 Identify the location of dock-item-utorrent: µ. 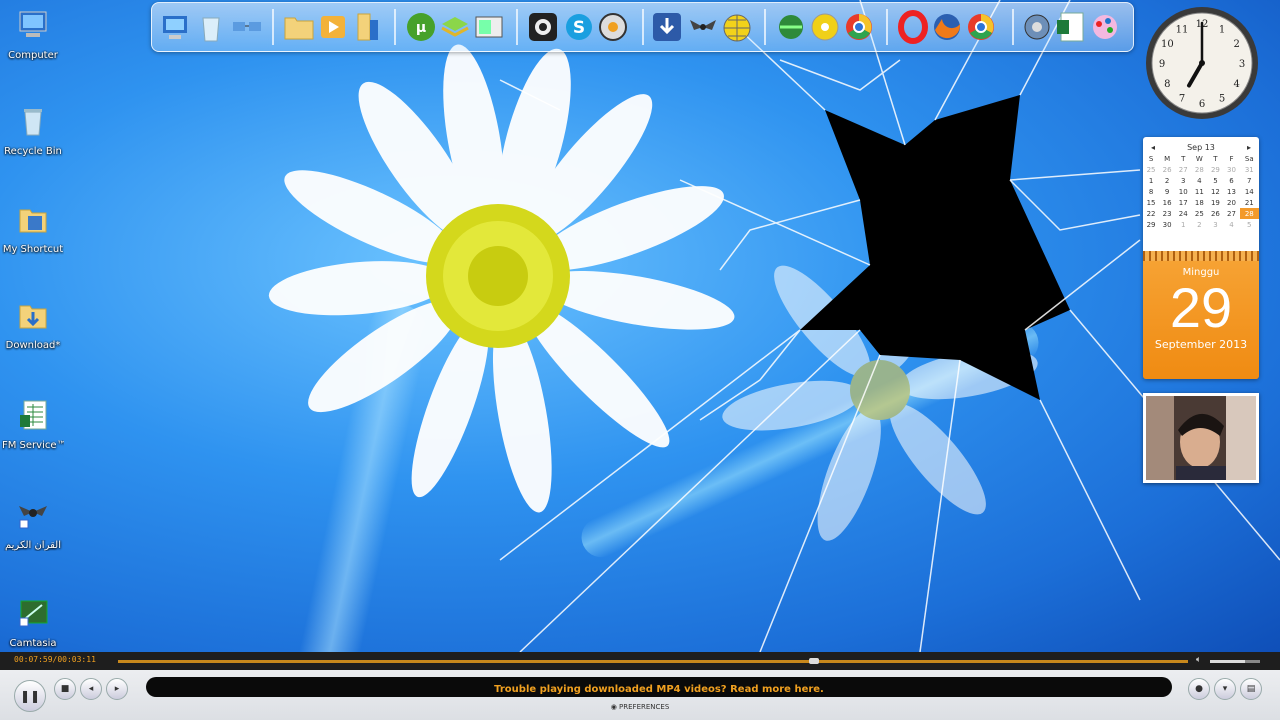
(421, 27).